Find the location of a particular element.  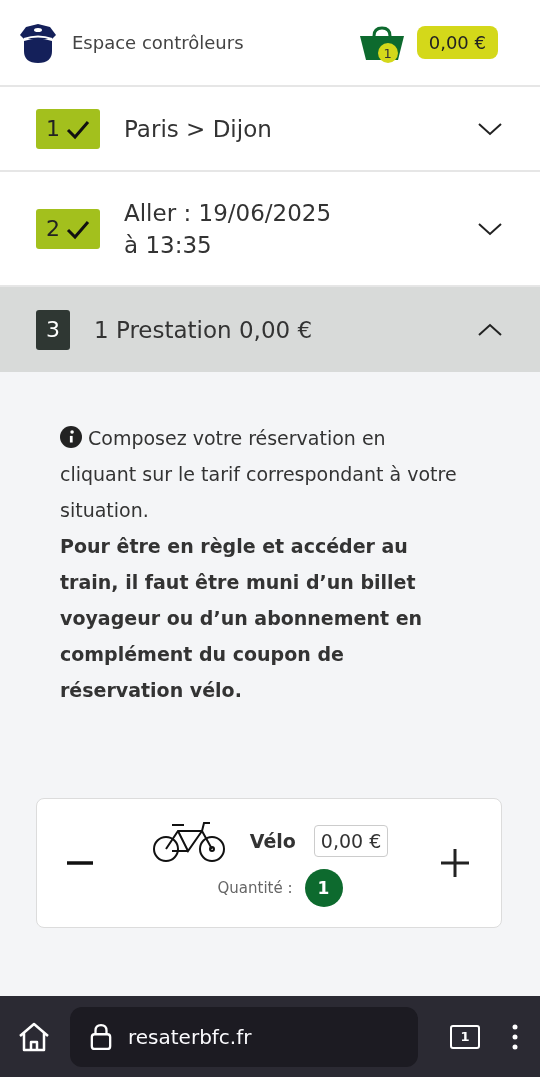

home-icon is located at coordinates (34, 1036).